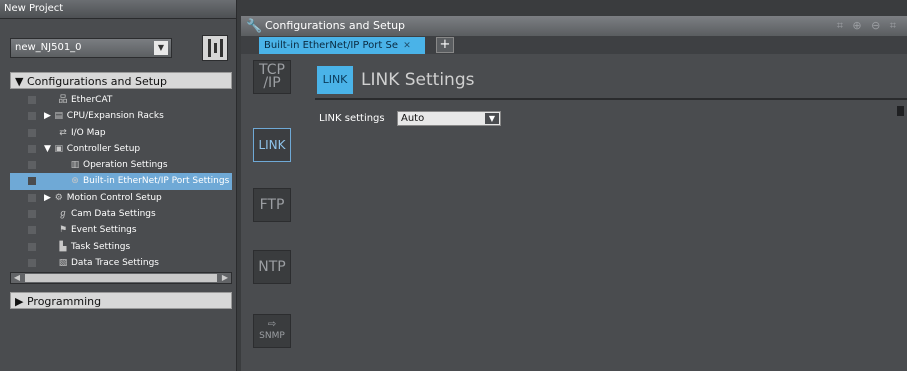  Describe the element at coordinates (335, 25) in the screenshot. I see `edit-pane-title: Configurations and Setup` at that location.